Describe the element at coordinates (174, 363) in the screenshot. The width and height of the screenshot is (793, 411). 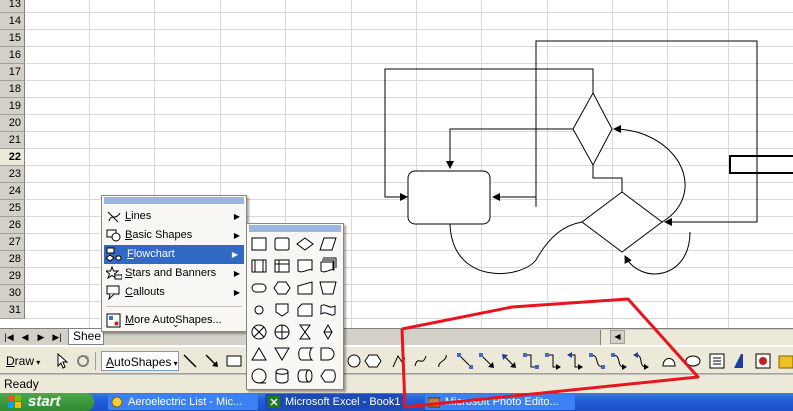
I see `dropdown-arrow-icon: ▾` at that location.